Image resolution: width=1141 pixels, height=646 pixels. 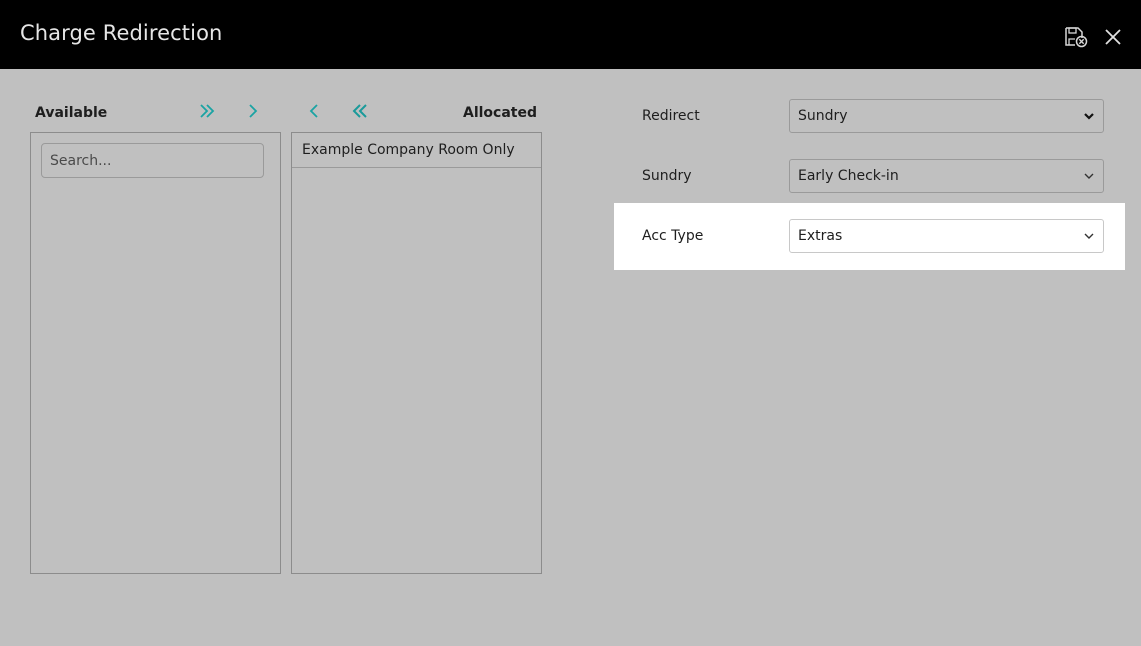 I want to click on available-title: Available, so click(x=71, y=113).